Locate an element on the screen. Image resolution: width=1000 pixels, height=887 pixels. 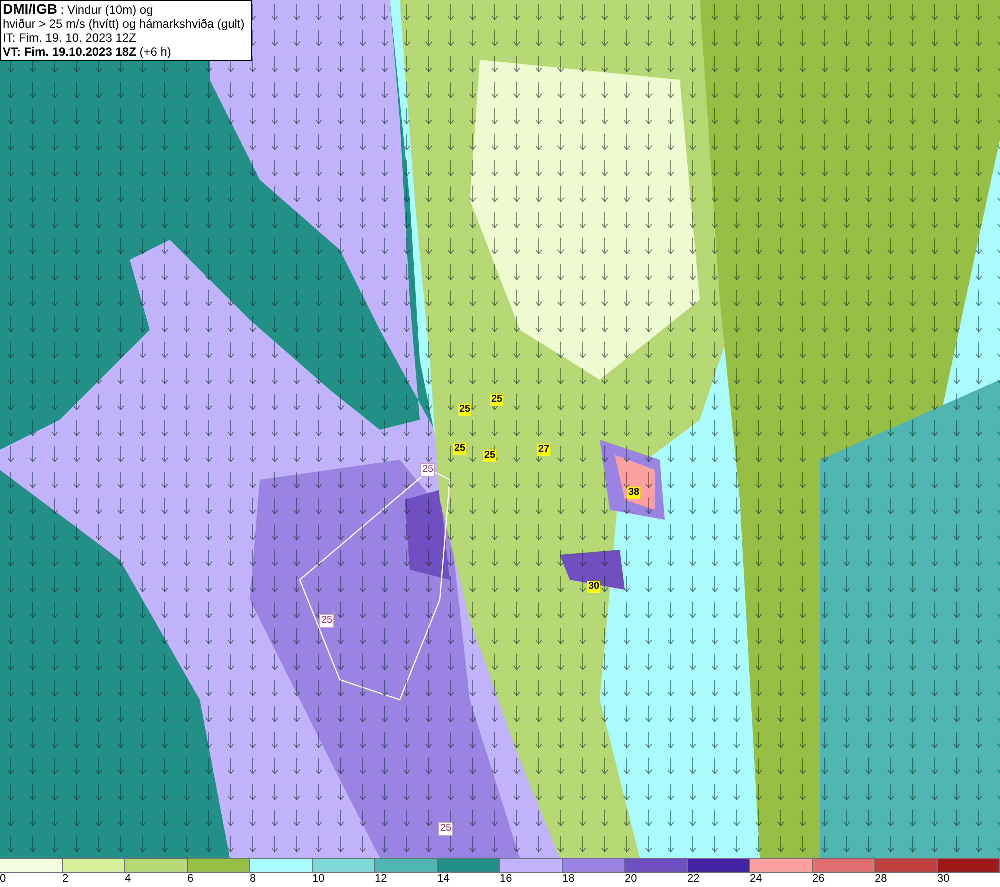
legend-tick-label: 6 is located at coordinates (191, 879).